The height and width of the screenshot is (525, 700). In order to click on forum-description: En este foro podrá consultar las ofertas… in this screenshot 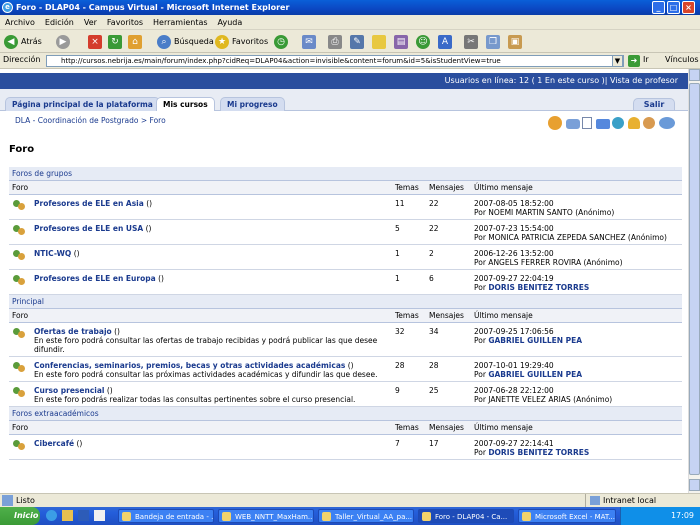, I will do `click(206, 345)`.